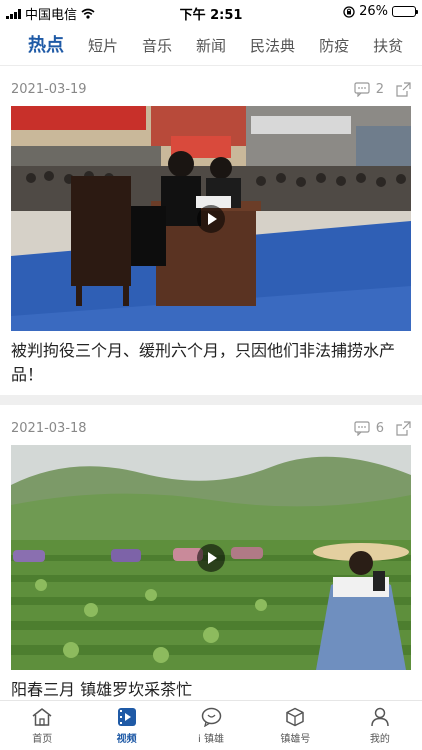 The image size is (422, 750). What do you see at coordinates (103, 45) in the screenshot?
I see `tab-shorts: 短片` at bounding box center [103, 45].